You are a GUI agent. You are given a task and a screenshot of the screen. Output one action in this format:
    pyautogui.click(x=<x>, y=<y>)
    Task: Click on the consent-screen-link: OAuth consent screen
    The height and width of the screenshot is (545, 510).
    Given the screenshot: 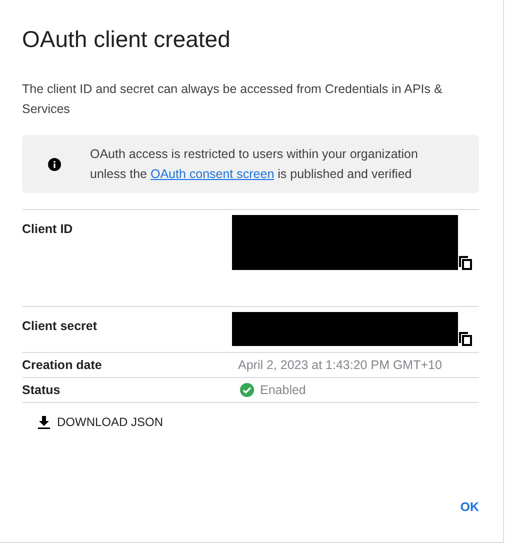 What is the action you would take?
    pyautogui.click(x=212, y=174)
    